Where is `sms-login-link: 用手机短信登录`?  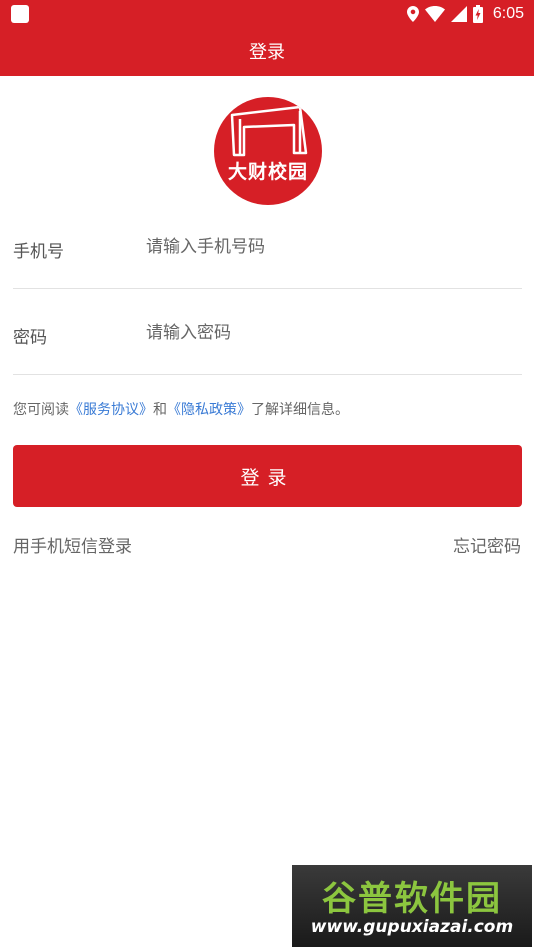
sms-login-link: 用手机短信登录 is located at coordinates (72, 544).